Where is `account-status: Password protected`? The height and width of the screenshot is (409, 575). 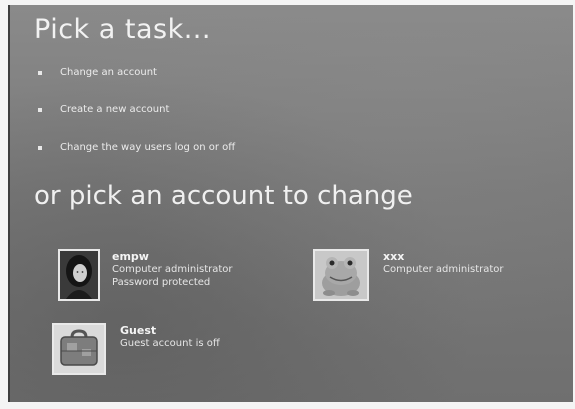
account-status: Password protected is located at coordinates (161, 282).